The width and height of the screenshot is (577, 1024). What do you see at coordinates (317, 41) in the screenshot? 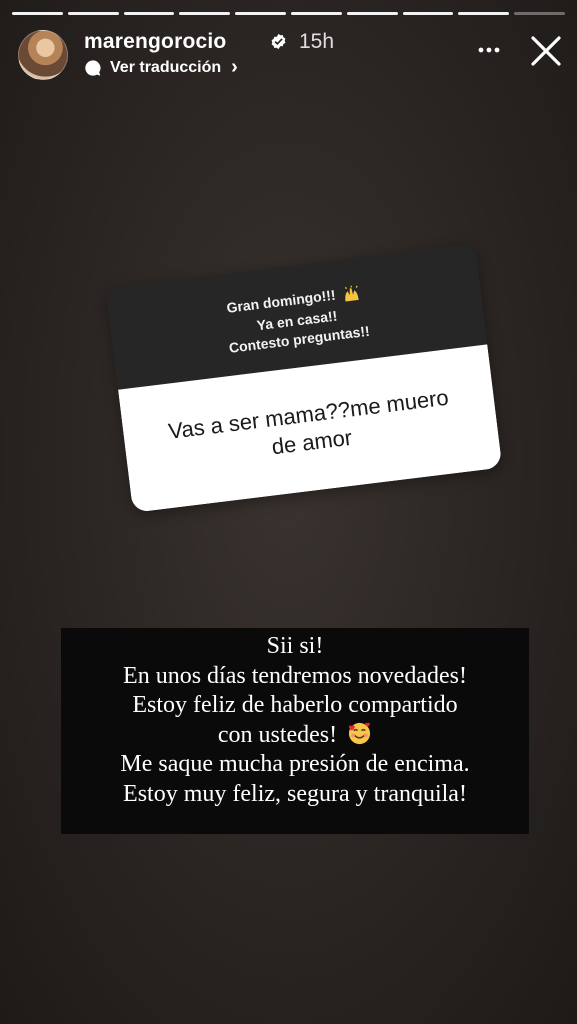
I see `post-time: 15h` at bounding box center [317, 41].